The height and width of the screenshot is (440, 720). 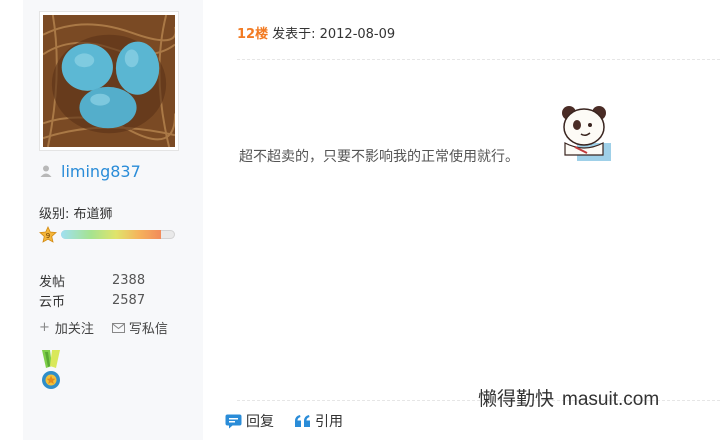 I want to click on reply-icon, so click(x=233, y=421).